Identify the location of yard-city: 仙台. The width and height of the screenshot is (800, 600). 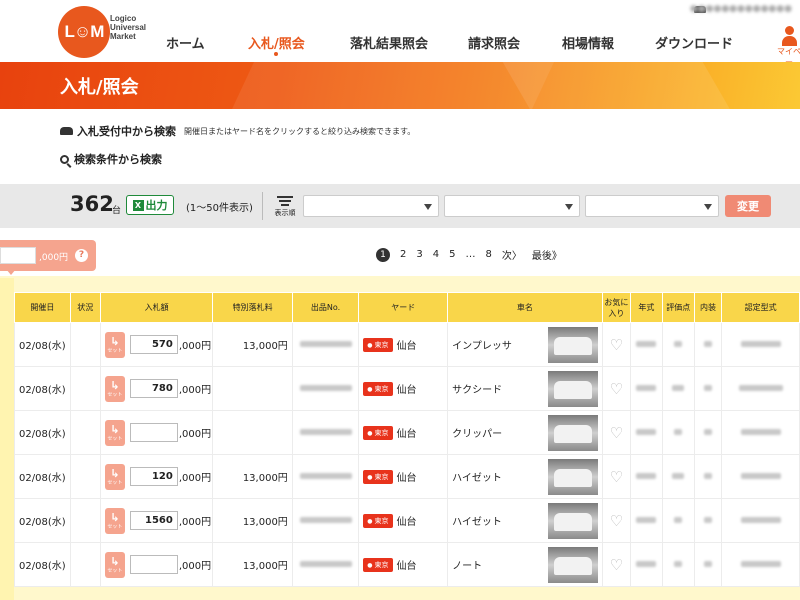
(406, 522).